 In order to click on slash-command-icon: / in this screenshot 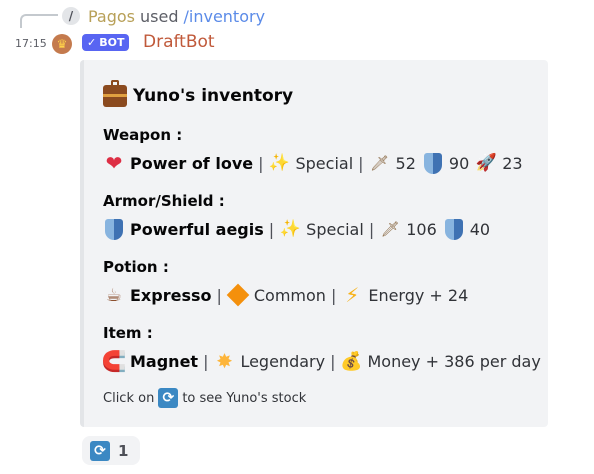, I will do `click(71, 16)`.